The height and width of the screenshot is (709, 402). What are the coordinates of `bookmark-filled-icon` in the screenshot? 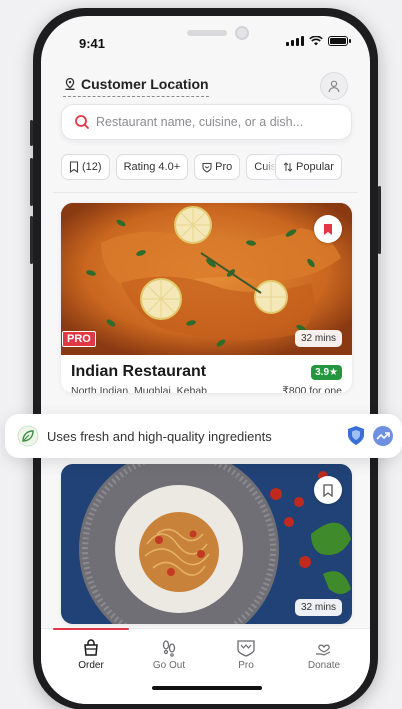 It's located at (328, 229).